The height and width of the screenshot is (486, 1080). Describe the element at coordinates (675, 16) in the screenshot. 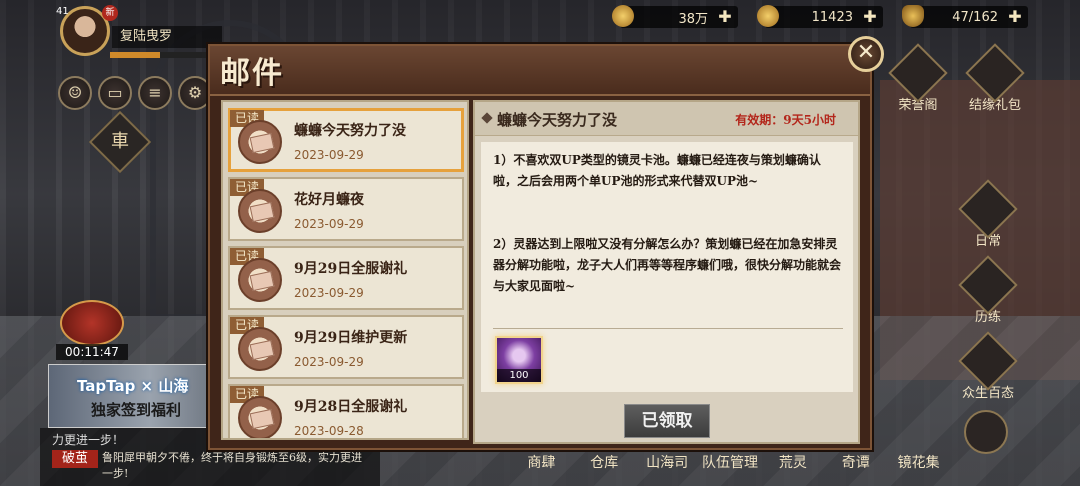

I see `resource-coins: 38万 ✚` at that location.